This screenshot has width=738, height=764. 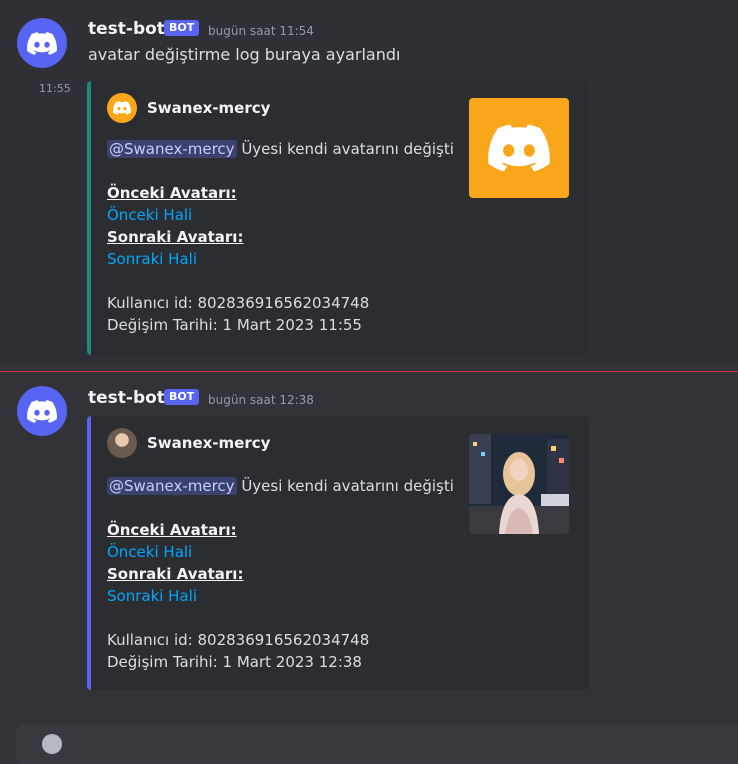 What do you see at coordinates (234, 325) in the screenshot?
I see `change-date-line: Değişim Tarihi: 1 Mart 2023 11:55` at bounding box center [234, 325].